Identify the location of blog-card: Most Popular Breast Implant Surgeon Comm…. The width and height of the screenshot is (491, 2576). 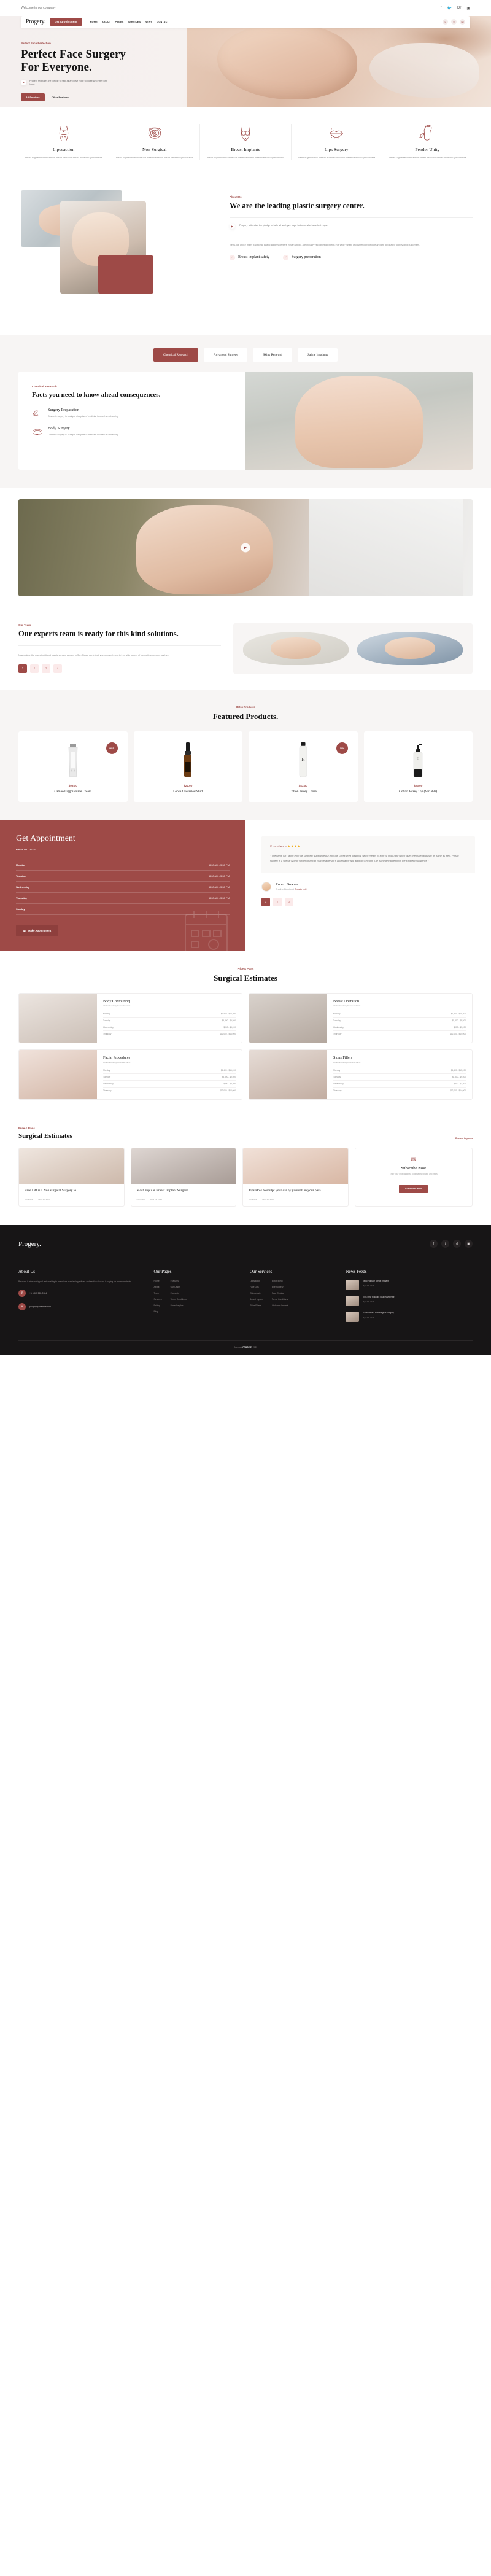
(183, 1177).